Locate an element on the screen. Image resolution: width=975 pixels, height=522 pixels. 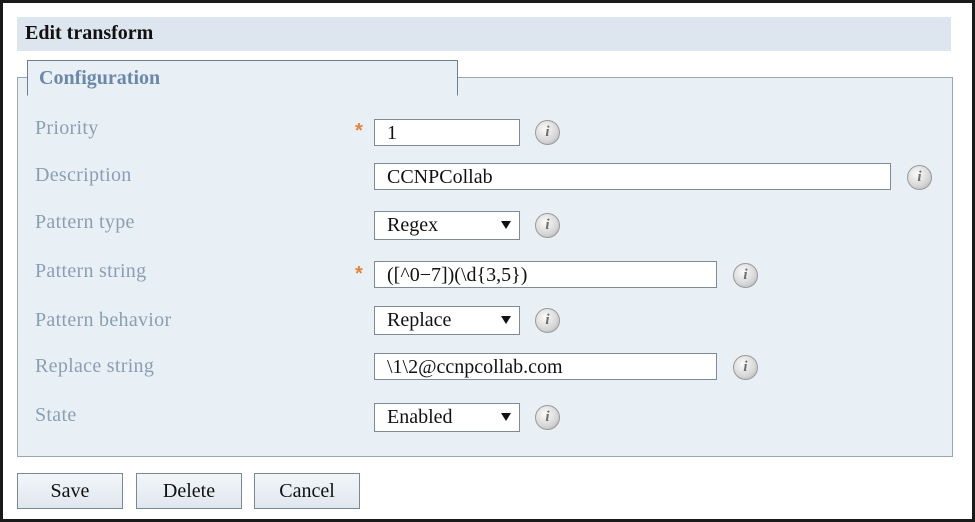
state-select: Enabled is located at coordinates (447, 417).